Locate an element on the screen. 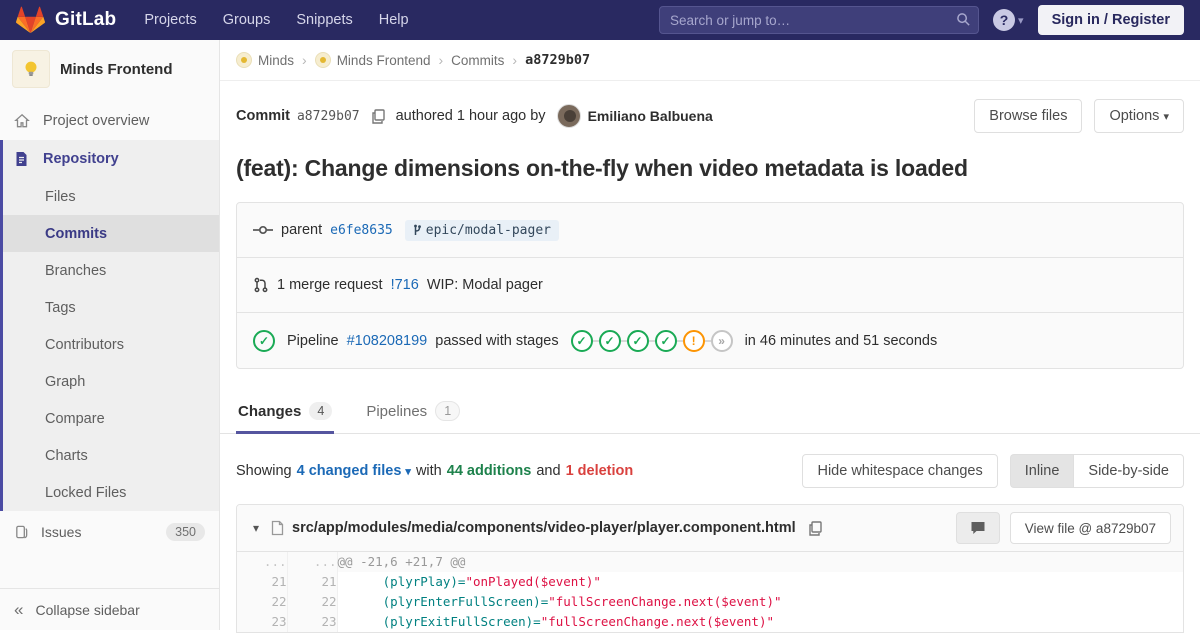 Image resolution: width=1200 pixels, height=633 pixels. hunk-header-text: @@ -21,6 +21,7 @@ is located at coordinates (760, 562).